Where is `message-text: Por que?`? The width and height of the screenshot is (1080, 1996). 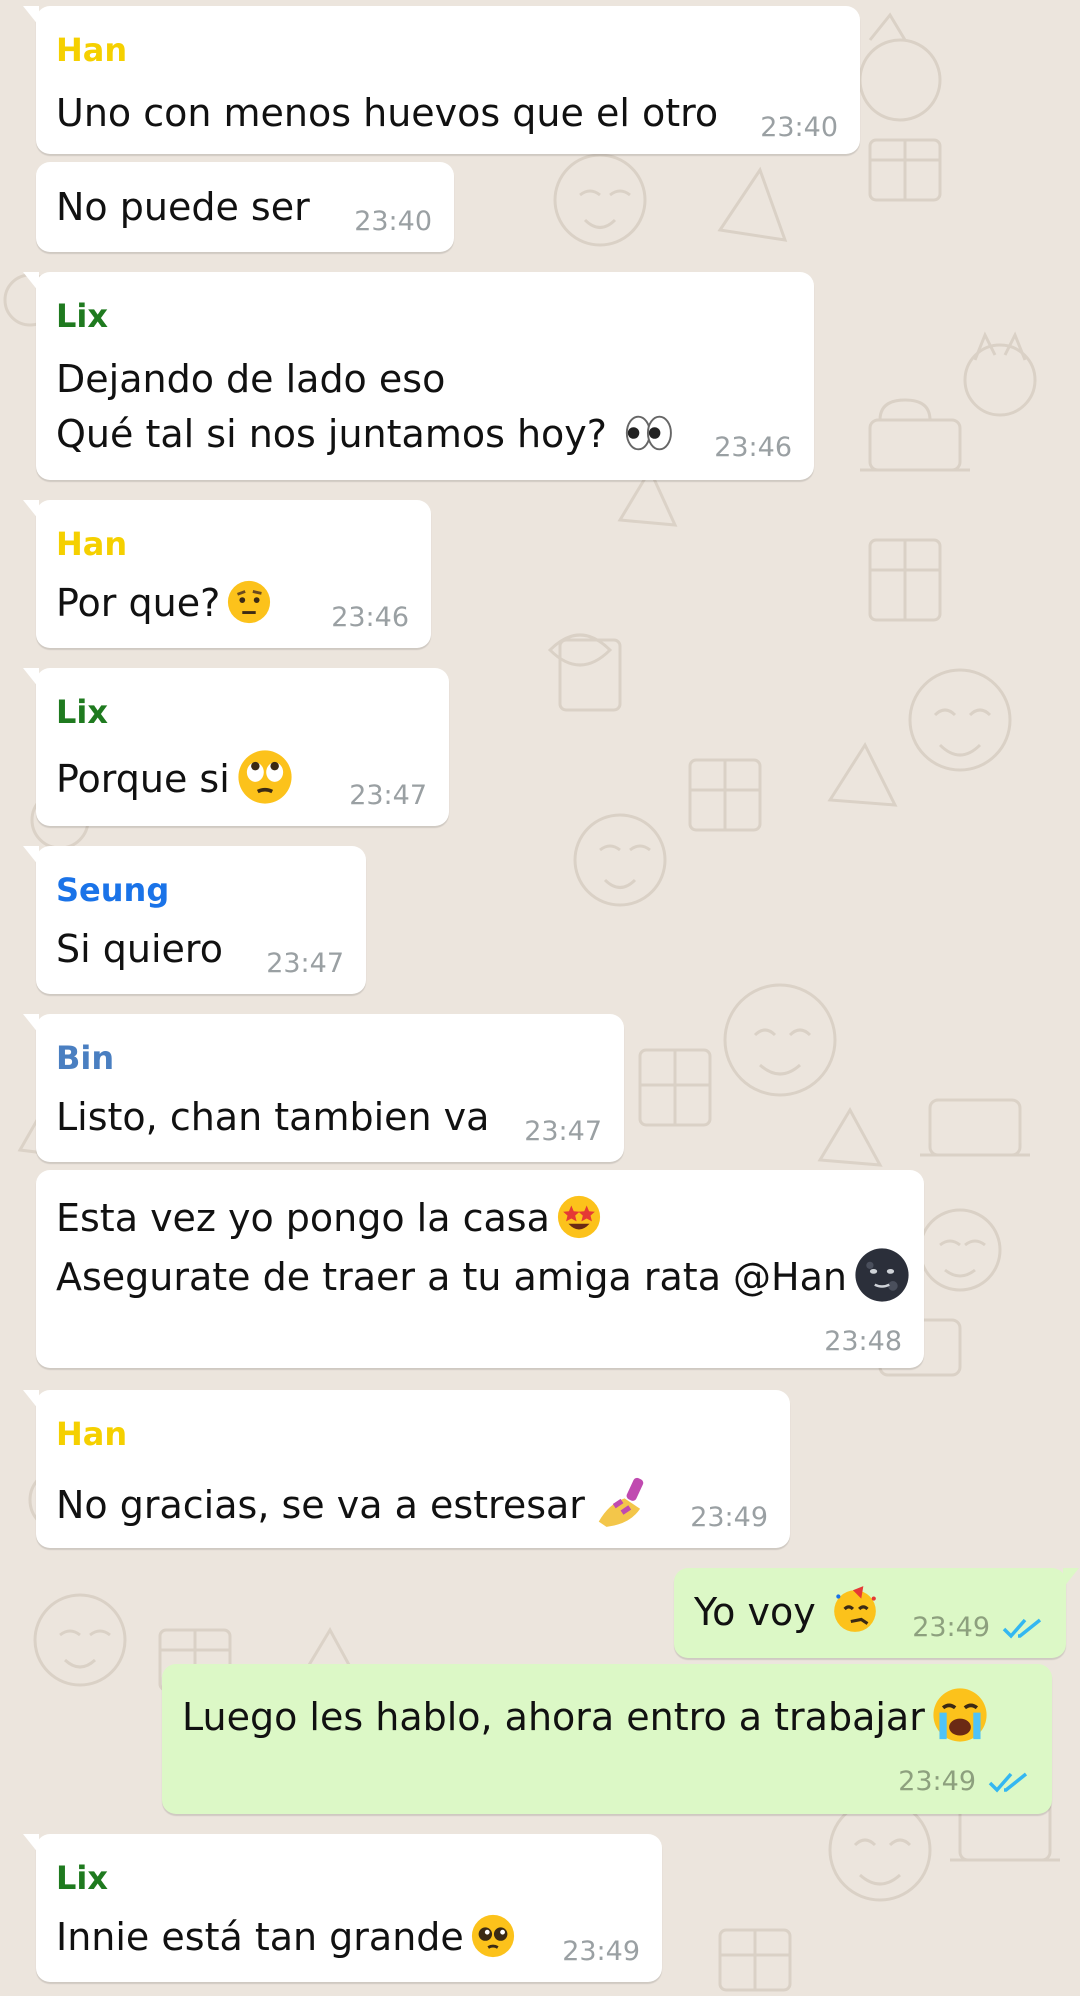
message-text: Por que? is located at coordinates (164, 603).